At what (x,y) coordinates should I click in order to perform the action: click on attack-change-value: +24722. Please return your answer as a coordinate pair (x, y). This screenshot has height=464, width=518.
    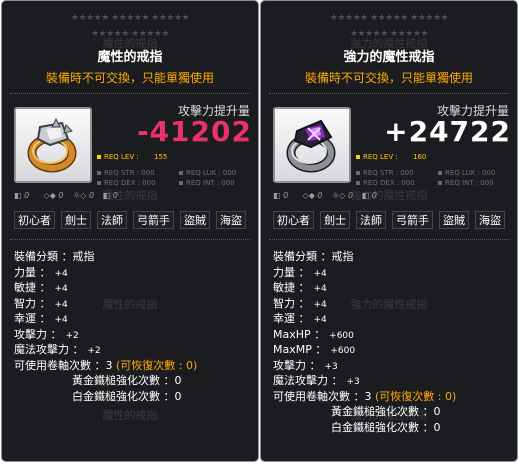
    Looking at the image, I should click on (447, 131).